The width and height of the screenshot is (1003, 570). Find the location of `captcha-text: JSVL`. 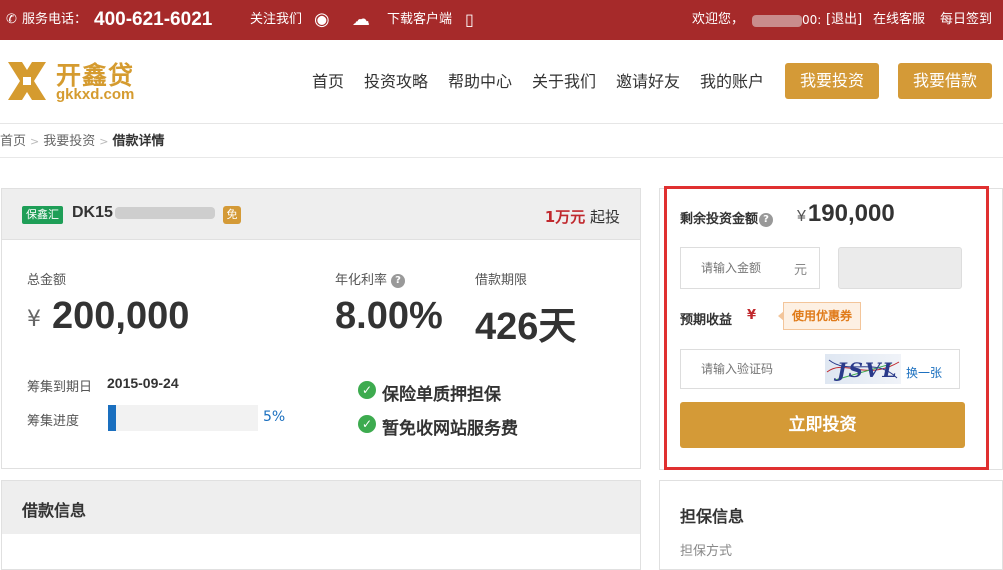

captcha-text: JSVL is located at coordinates (868, 370).